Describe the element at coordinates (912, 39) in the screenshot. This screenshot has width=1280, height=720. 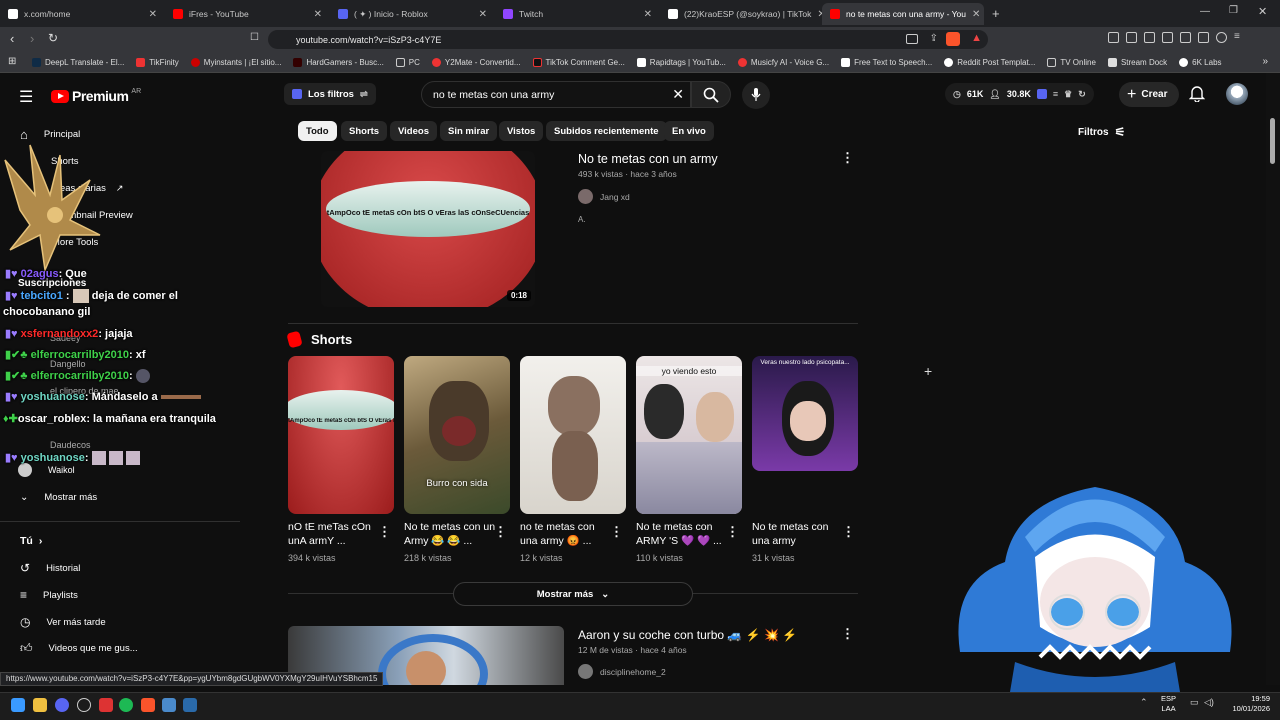
I see `cast-icon` at that location.